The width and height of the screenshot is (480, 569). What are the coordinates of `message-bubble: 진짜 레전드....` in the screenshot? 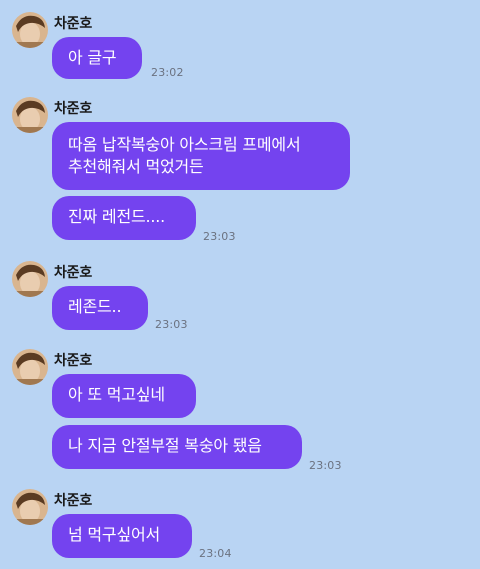 It's located at (124, 218).